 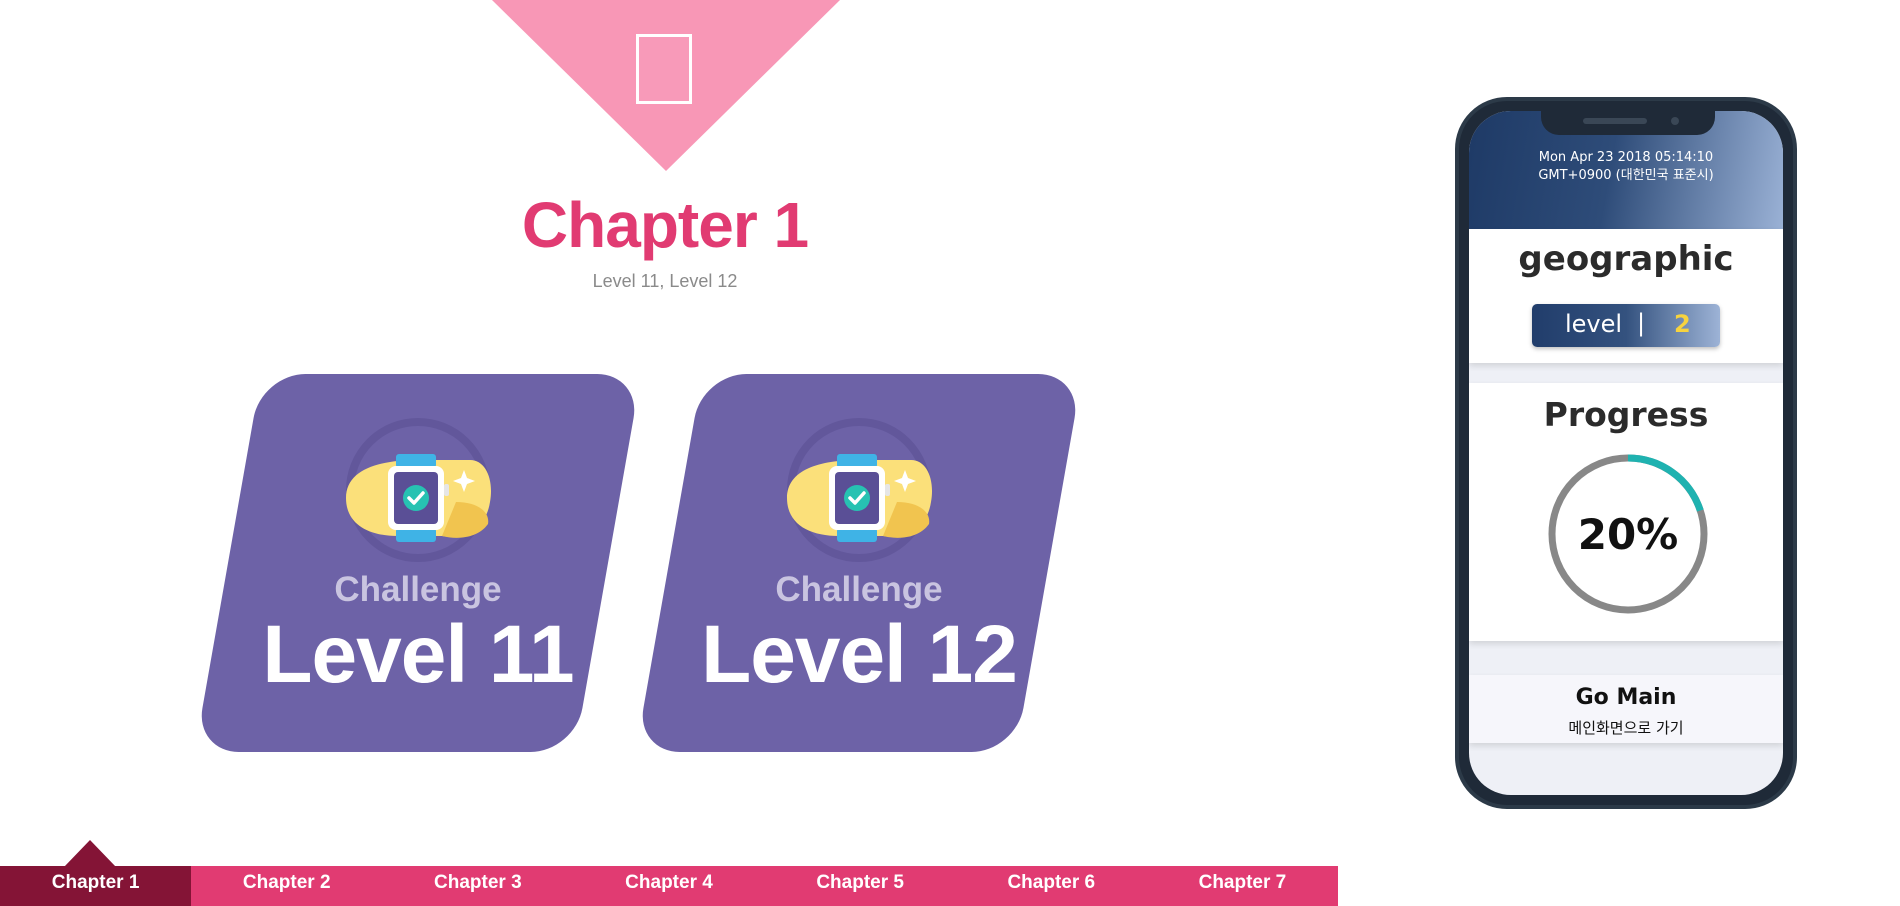 I want to click on challenge-card-level-12: Challenge Level 12, so click(x=859, y=563).